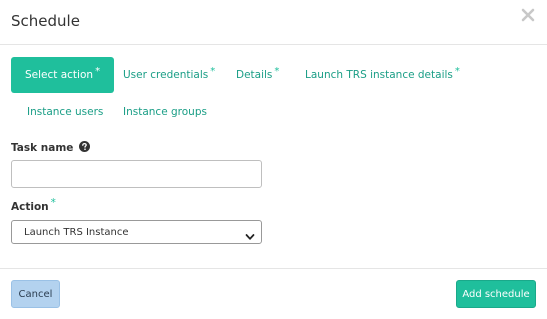 This screenshot has height=319, width=547. I want to click on tab-label: Instance users, so click(65, 112).